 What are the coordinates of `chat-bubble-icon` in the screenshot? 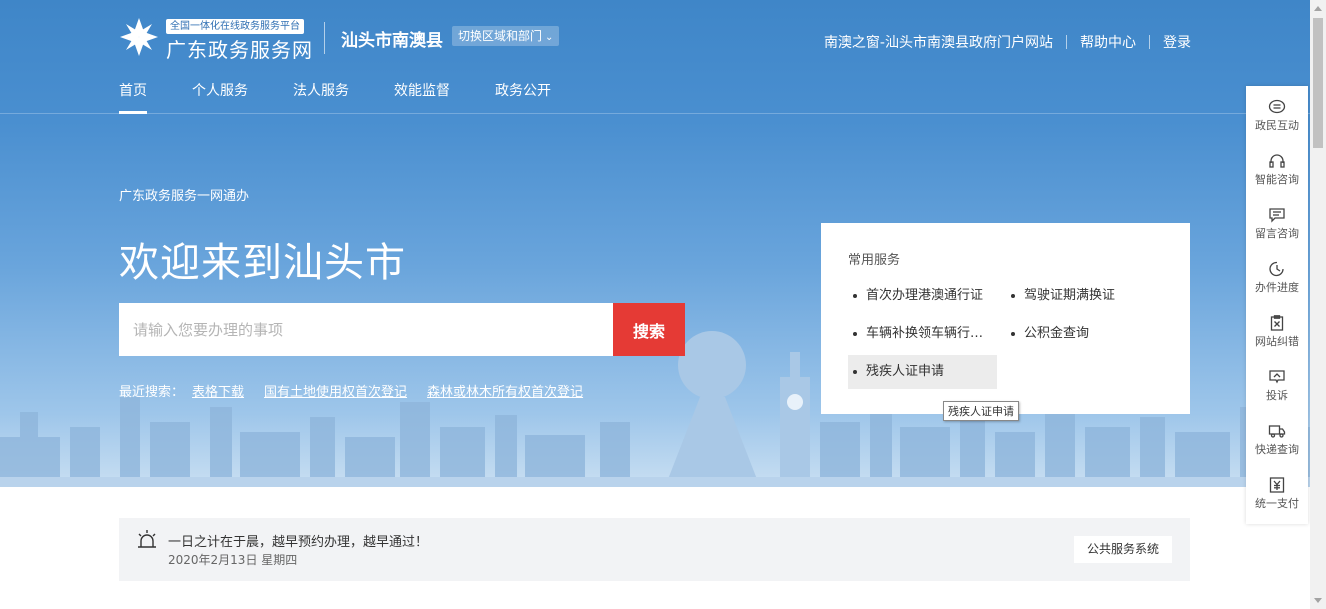 It's located at (1277, 106).